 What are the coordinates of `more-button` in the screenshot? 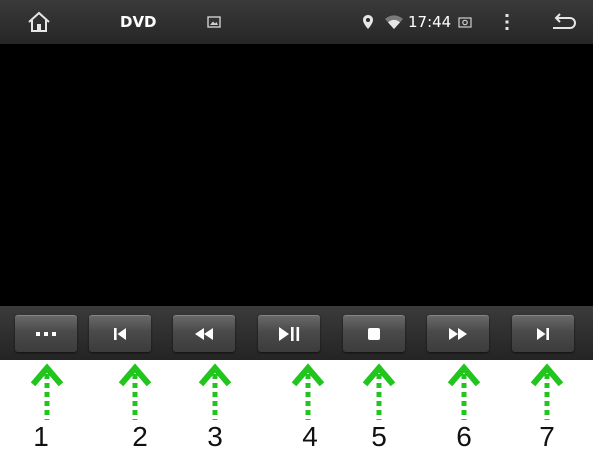 It's located at (46, 333).